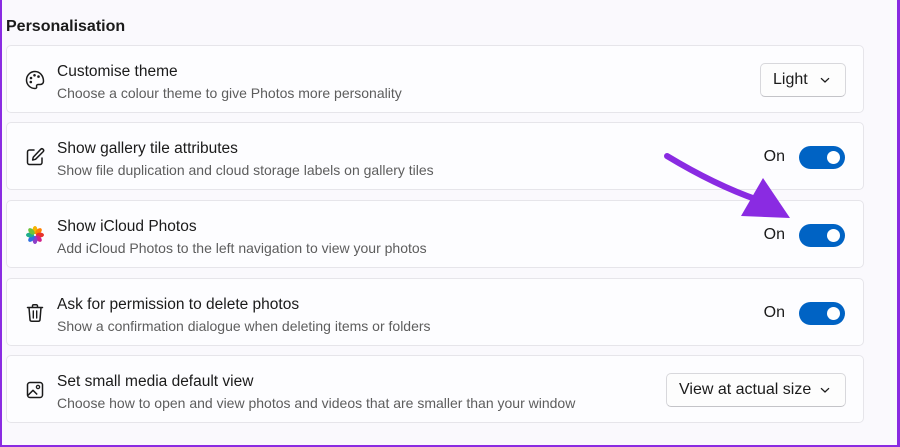 This screenshot has height=447, width=900. What do you see at coordinates (822, 235) in the screenshot?
I see `icloud-photos-toggle` at bounding box center [822, 235].